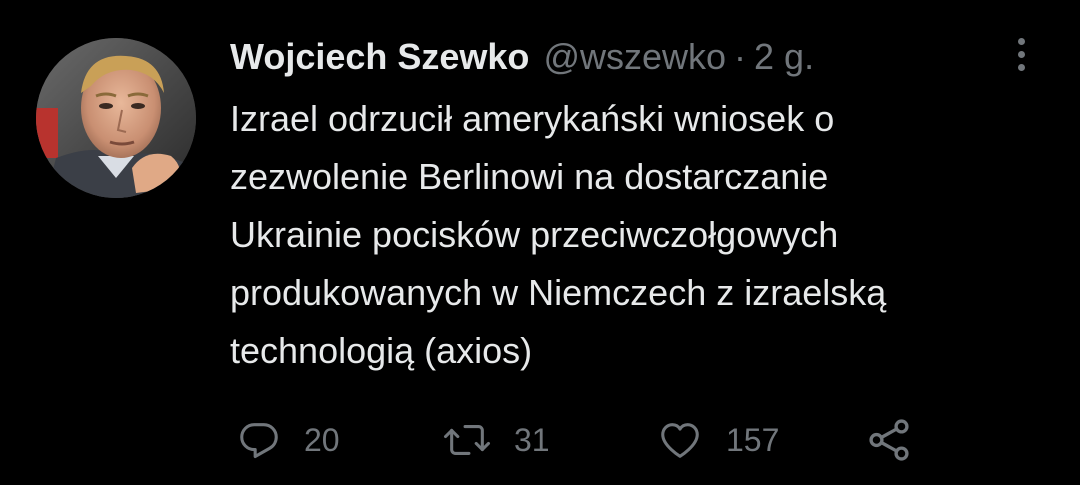 This screenshot has width=1080, height=485. I want to click on reply-button: 20, so click(288, 440).